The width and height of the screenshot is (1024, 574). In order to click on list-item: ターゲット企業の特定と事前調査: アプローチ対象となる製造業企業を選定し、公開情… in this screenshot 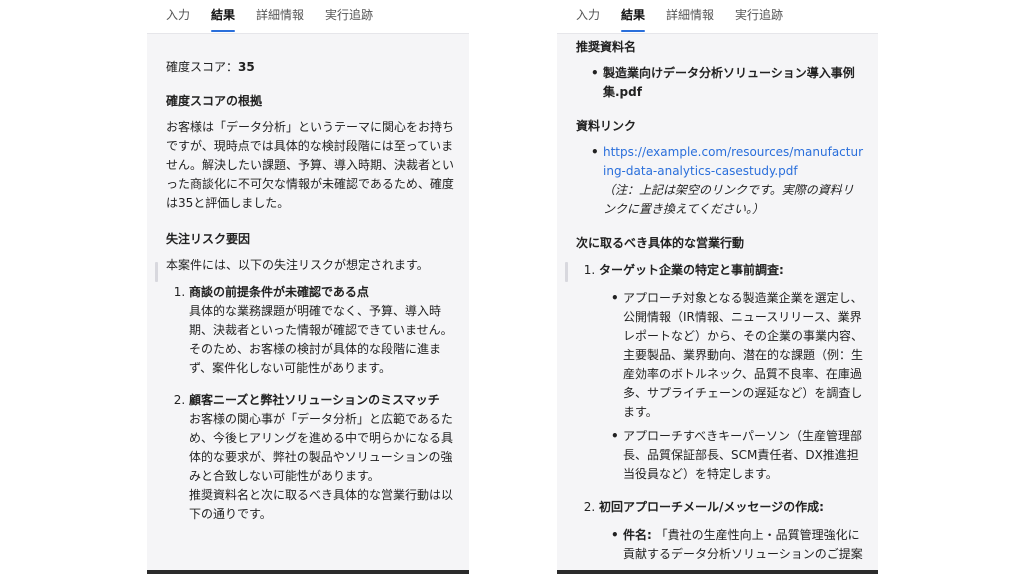, I will do `click(731, 372)`.